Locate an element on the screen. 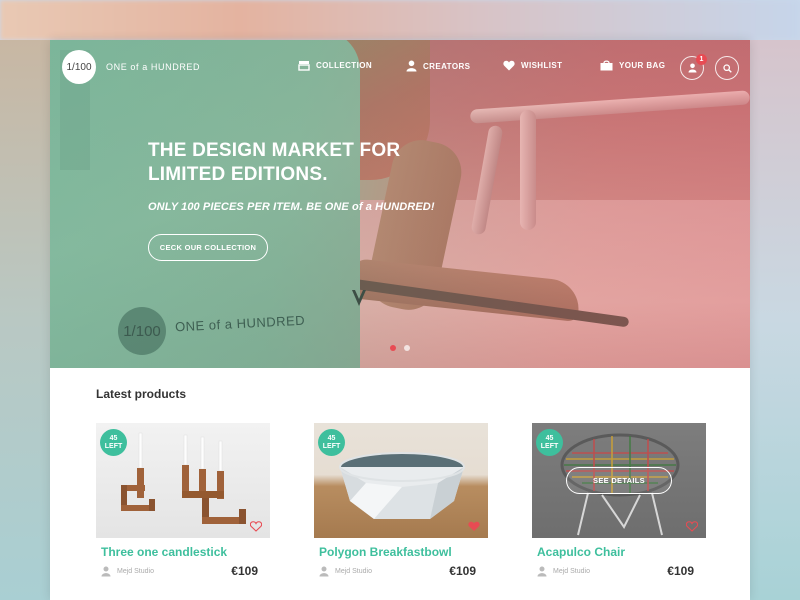 This screenshot has width=800, height=600. search-button is located at coordinates (727, 68).